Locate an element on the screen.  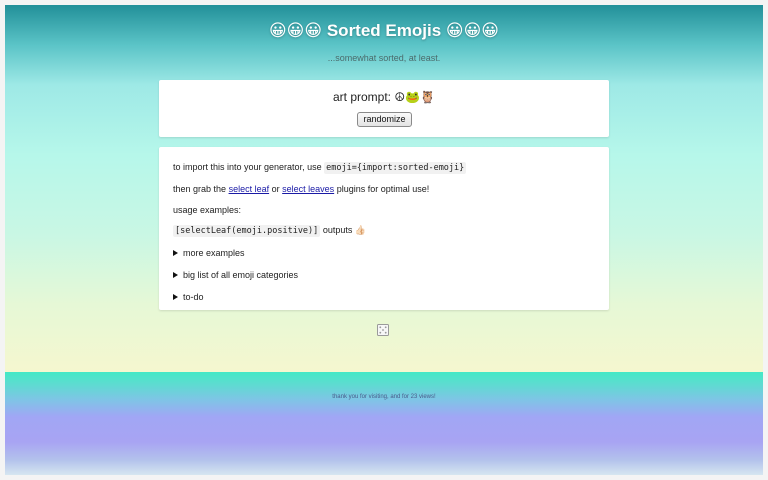
page-title: 😀😀😀 Sorted Emojis 😀😀😀 is located at coordinates (384, 30).